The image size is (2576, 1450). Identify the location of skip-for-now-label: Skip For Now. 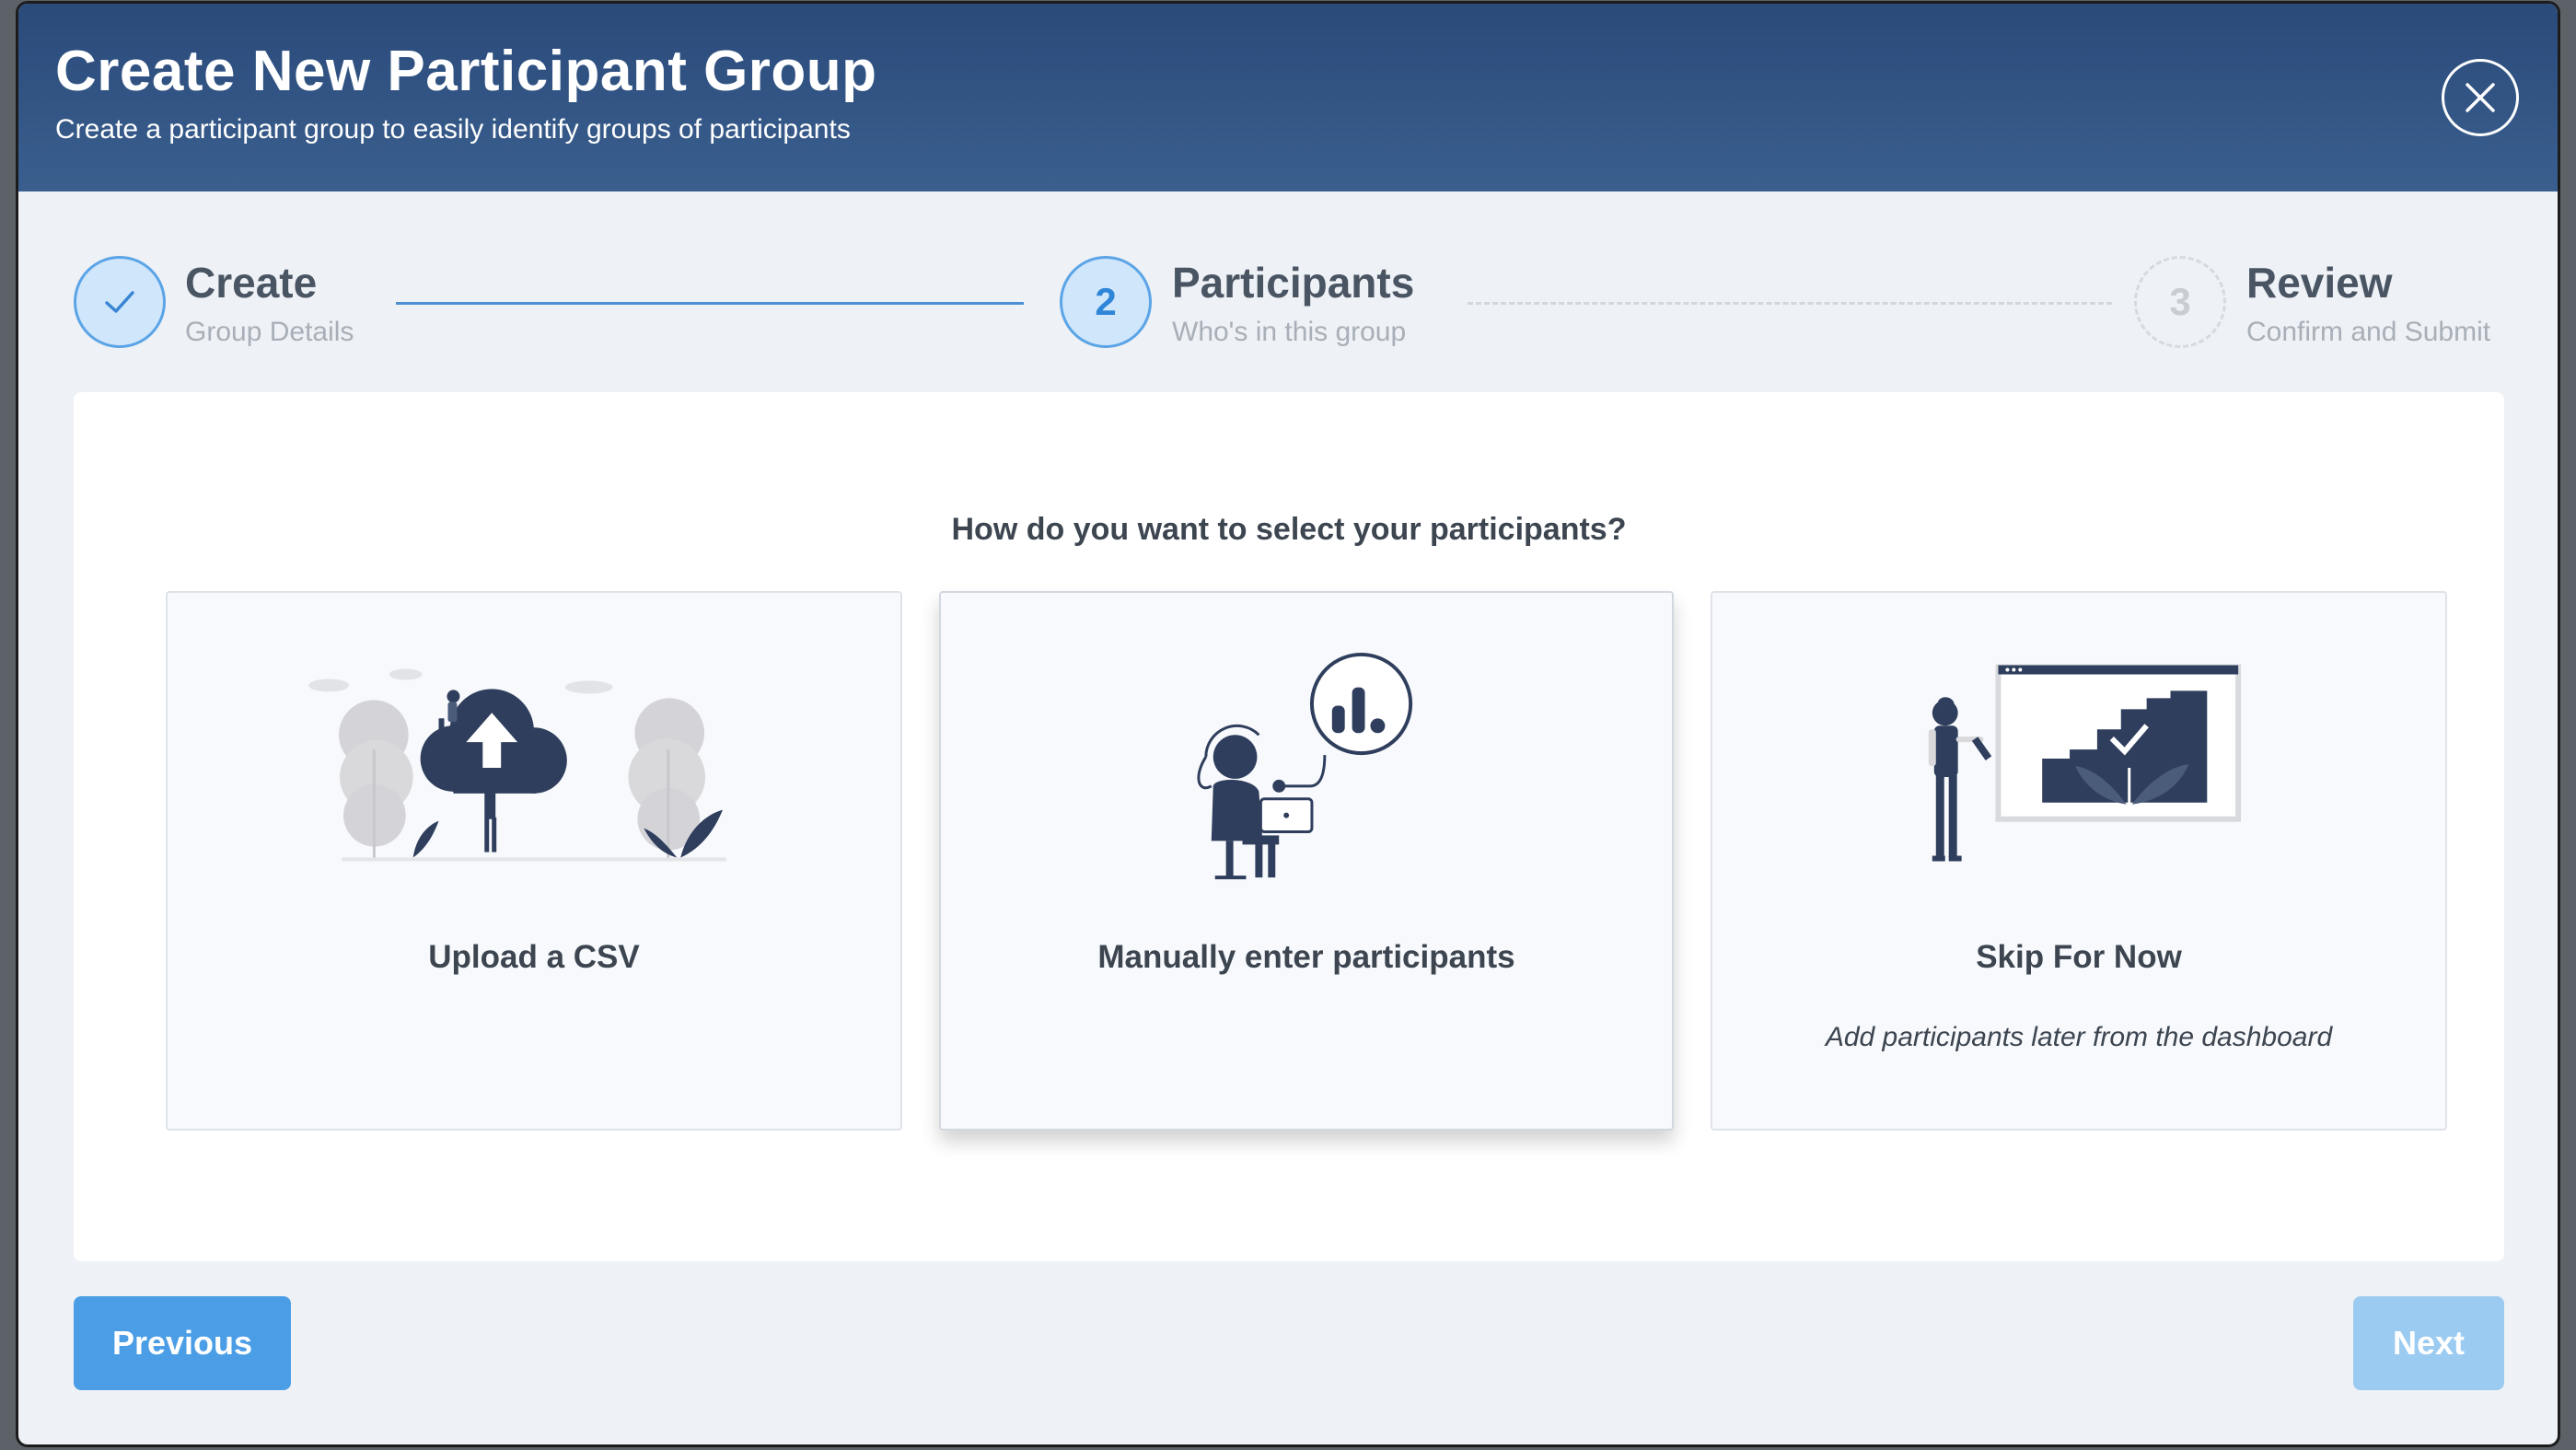
(2079, 957).